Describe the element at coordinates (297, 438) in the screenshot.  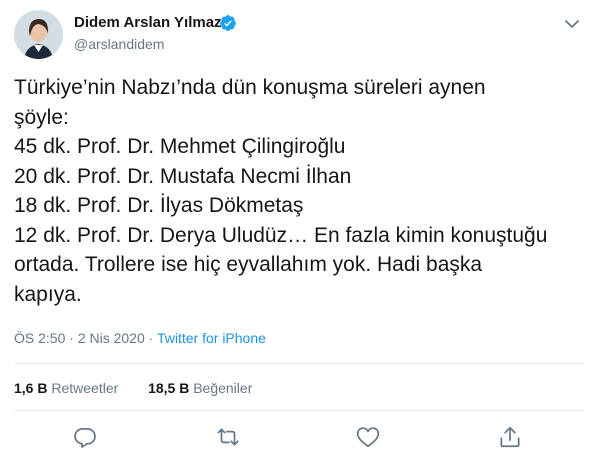
I see `action-bar` at that location.